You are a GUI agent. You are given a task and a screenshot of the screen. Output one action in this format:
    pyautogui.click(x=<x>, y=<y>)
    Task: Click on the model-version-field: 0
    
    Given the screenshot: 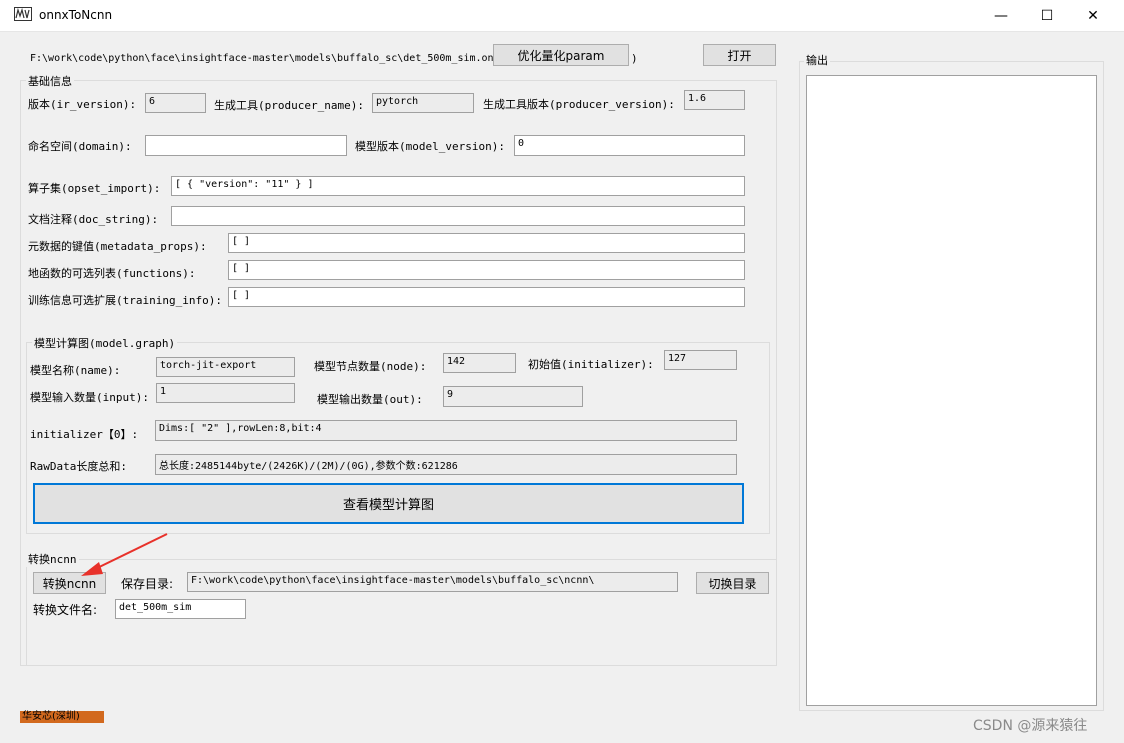 What is the action you would take?
    pyautogui.click(x=629, y=145)
    